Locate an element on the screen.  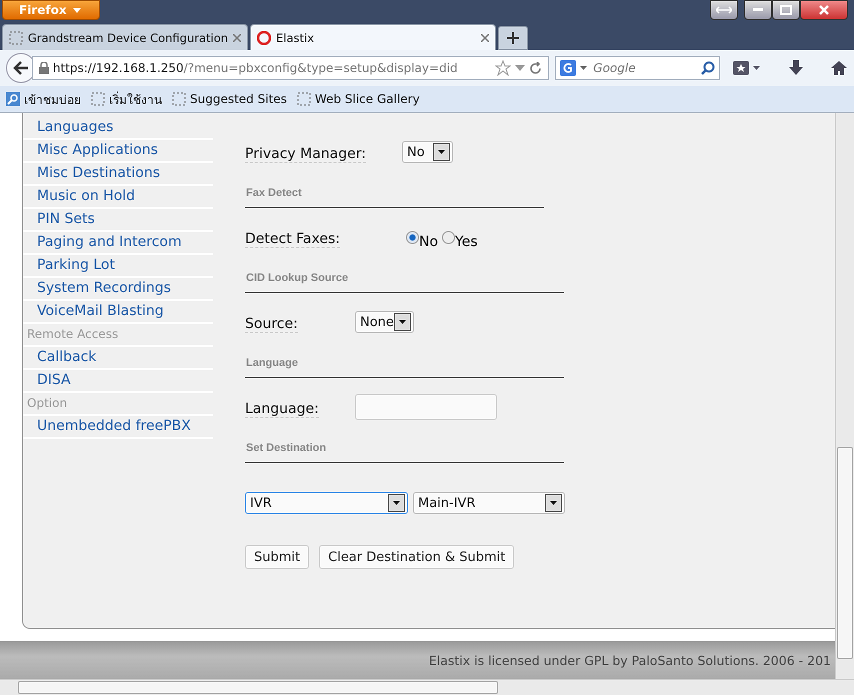
search-icon is located at coordinates (708, 68).